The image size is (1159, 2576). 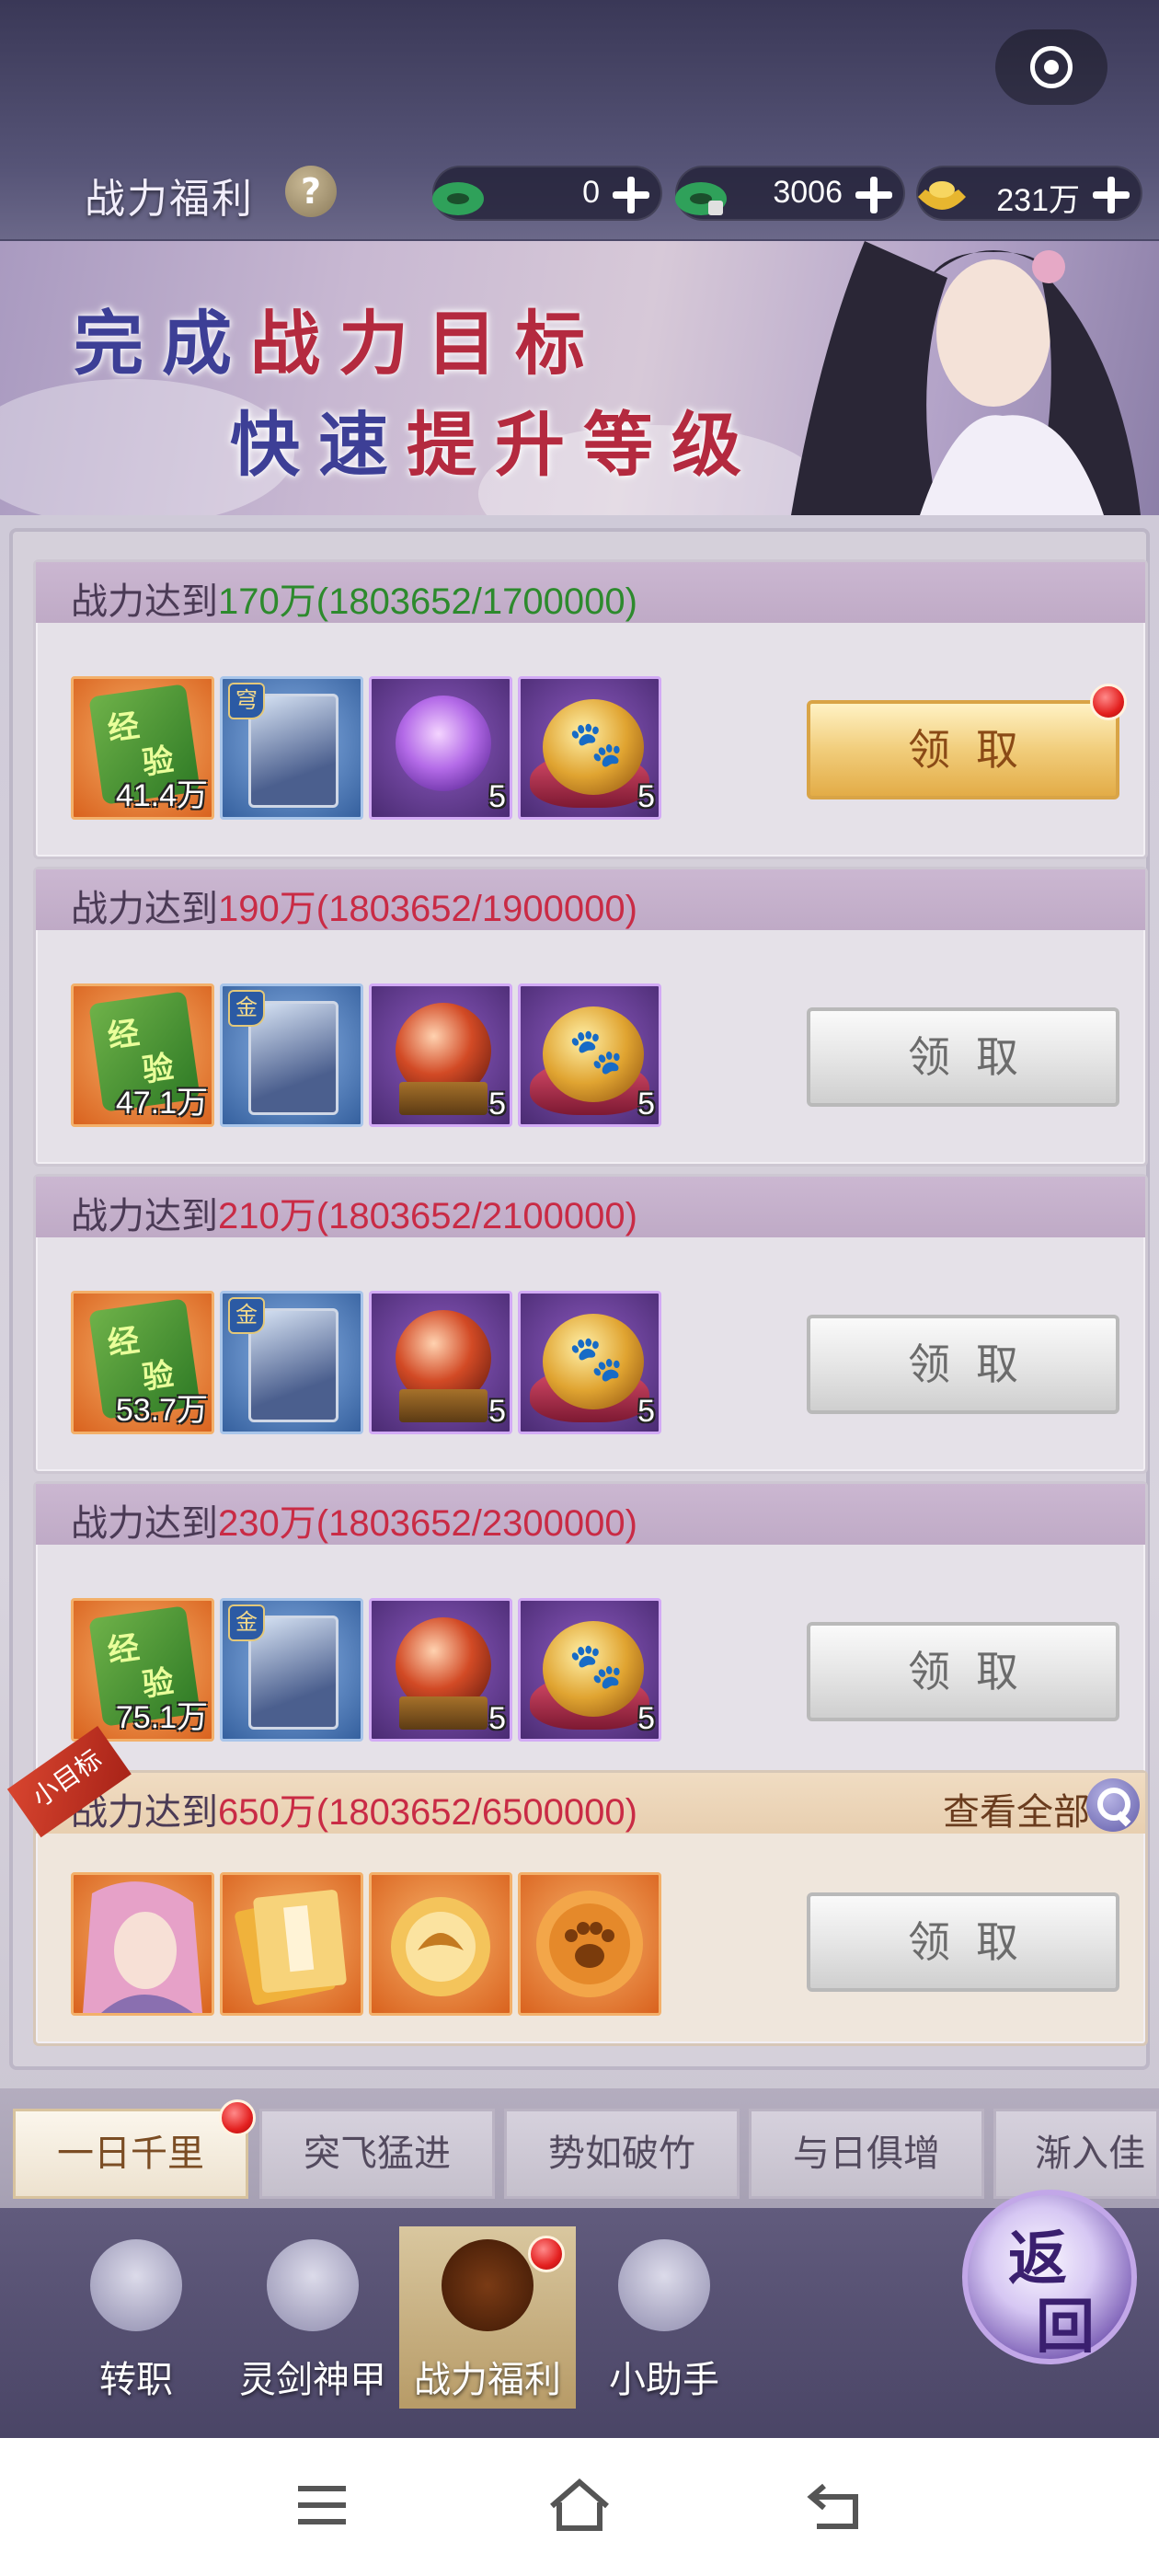 I want to click on reward-item-dragon, so click(x=440, y=1944).